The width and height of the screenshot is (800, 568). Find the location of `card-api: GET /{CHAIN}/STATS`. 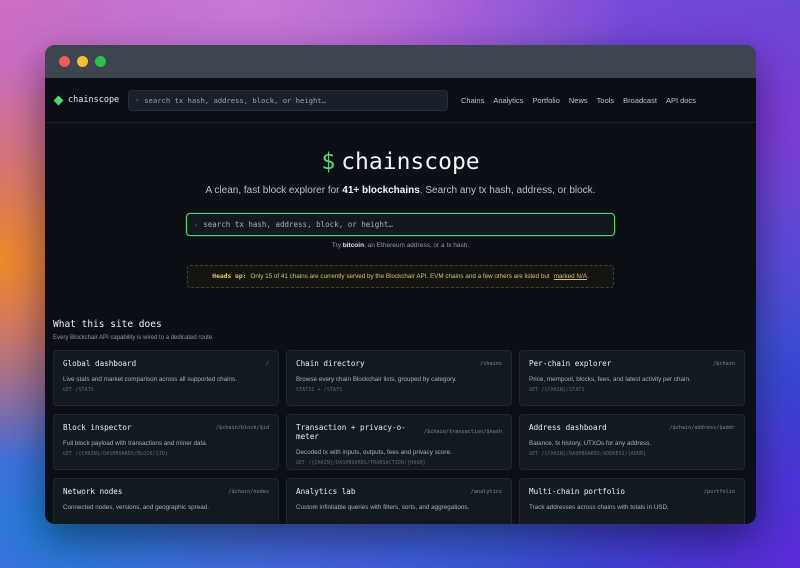

card-api: GET /{CHAIN}/STATS is located at coordinates (557, 390).